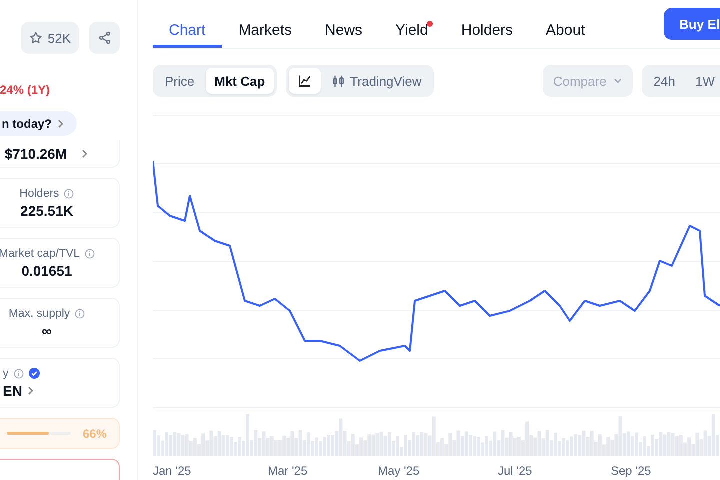  What do you see at coordinates (692, 24) in the screenshot?
I see `buy-button: Buy El` at bounding box center [692, 24].